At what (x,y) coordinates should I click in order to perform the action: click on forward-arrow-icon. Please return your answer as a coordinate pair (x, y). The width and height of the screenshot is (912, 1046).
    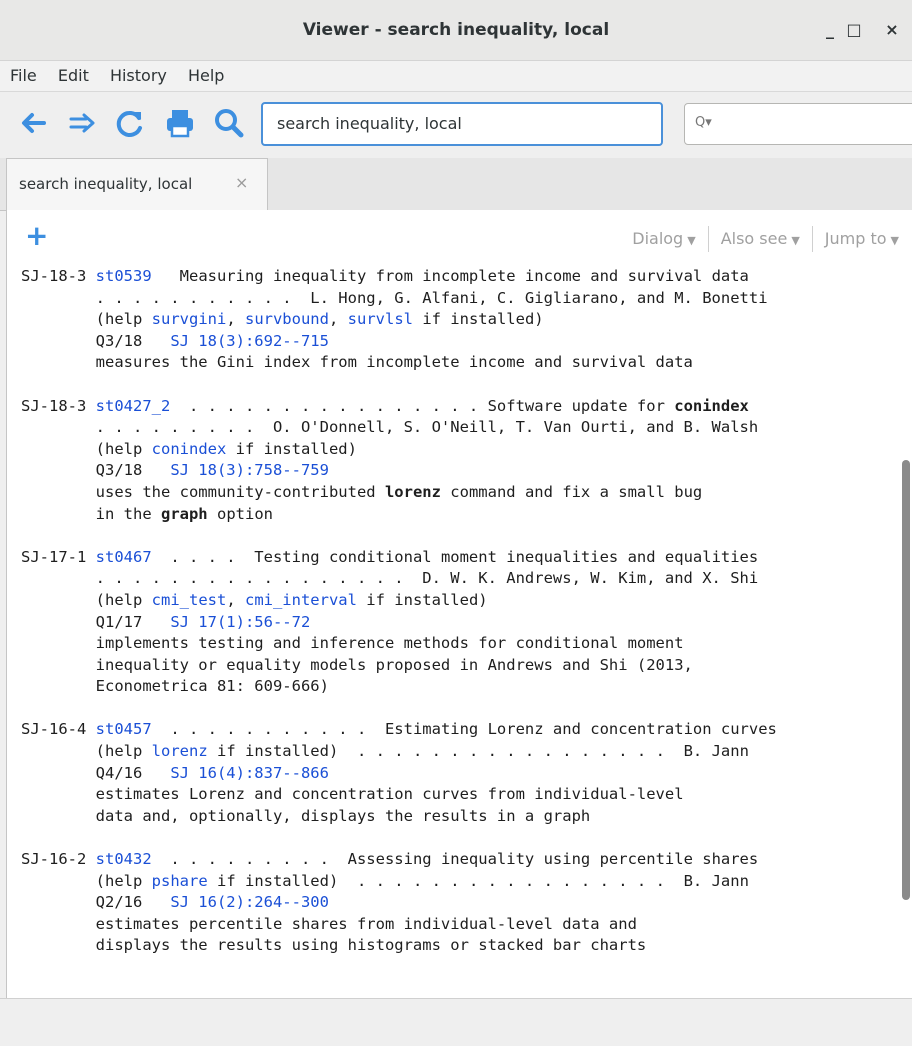
    Looking at the image, I should click on (83, 123).